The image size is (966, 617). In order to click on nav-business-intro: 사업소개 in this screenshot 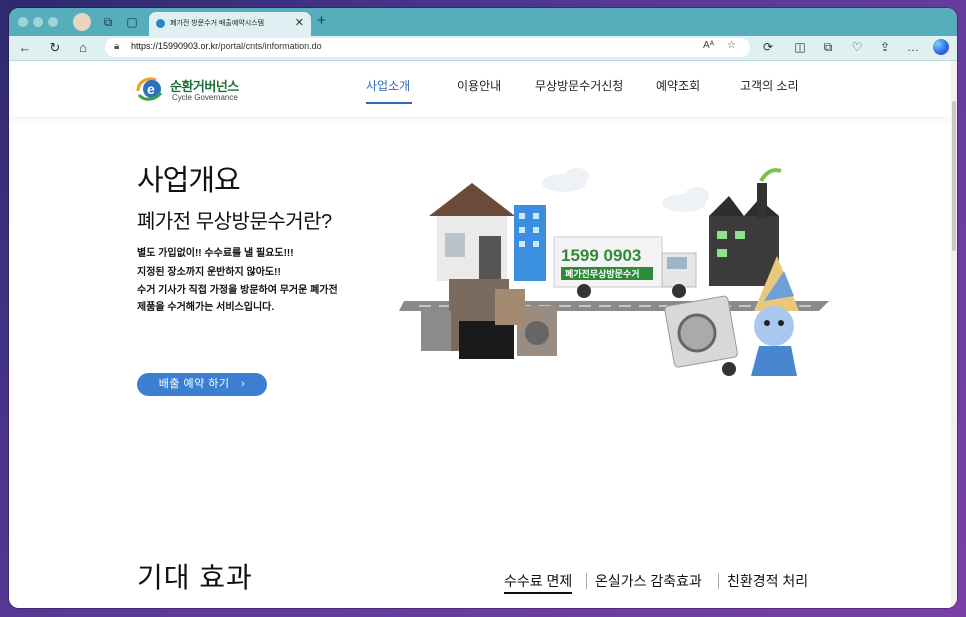, I will do `click(388, 85)`.